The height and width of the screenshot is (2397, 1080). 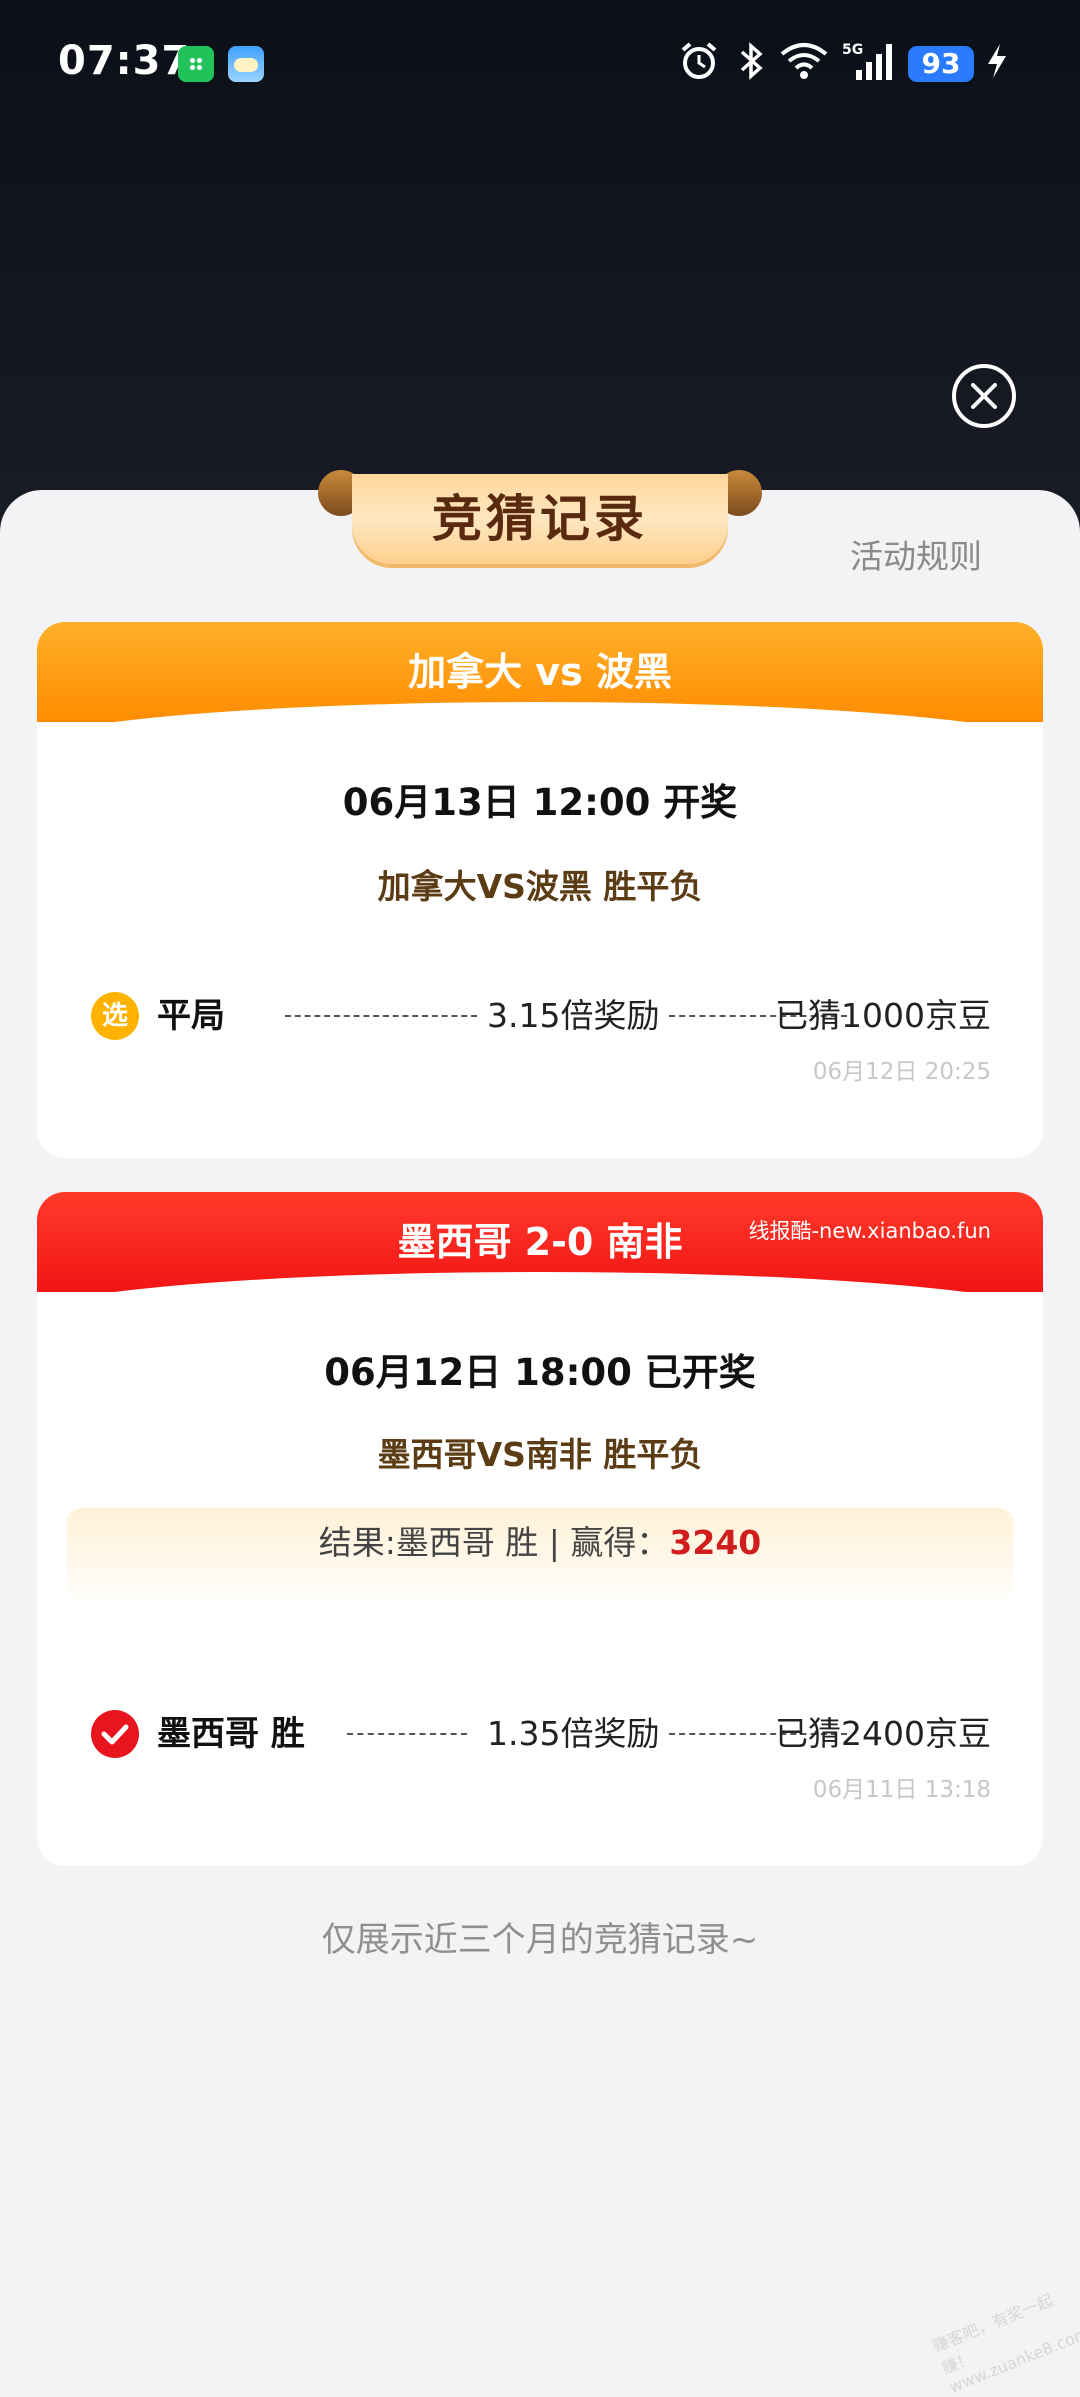 I want to click on sheet-title: 竞猜记录, so click(x=540, y=519).